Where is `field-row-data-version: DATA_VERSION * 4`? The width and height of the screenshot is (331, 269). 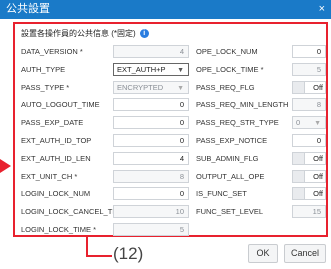 field-row-data-version: DATA_VERSION * 4 is located at coordinates (105, 52).